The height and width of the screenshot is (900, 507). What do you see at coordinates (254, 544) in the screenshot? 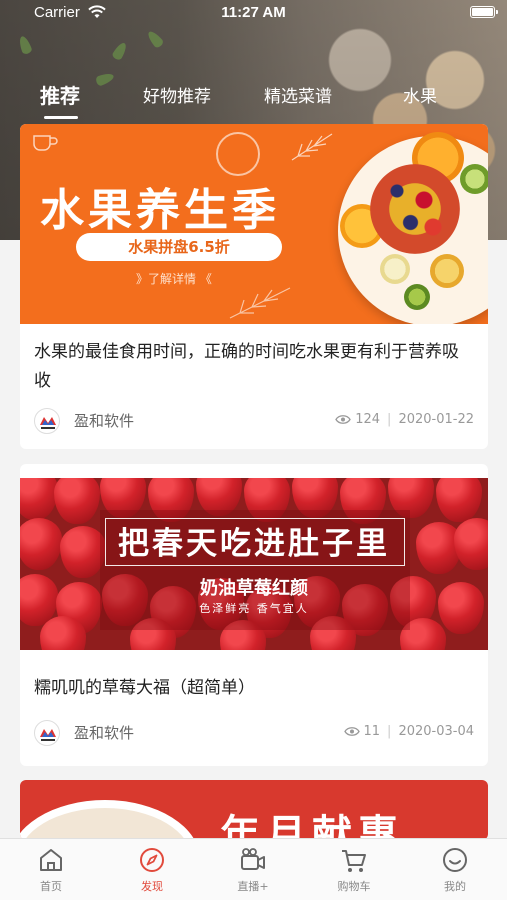
I see `banner-title: 把春天吃进肚子里` at bounding box center [254, 544].